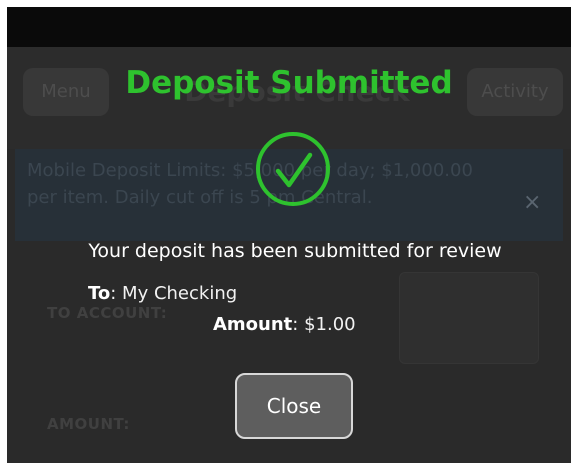 Image resolution: width=575 pixels, height=468 pixels. Describe the element at coordinates (174, 293) in the screenshot. I see `to-value: : My Checking` at that location.